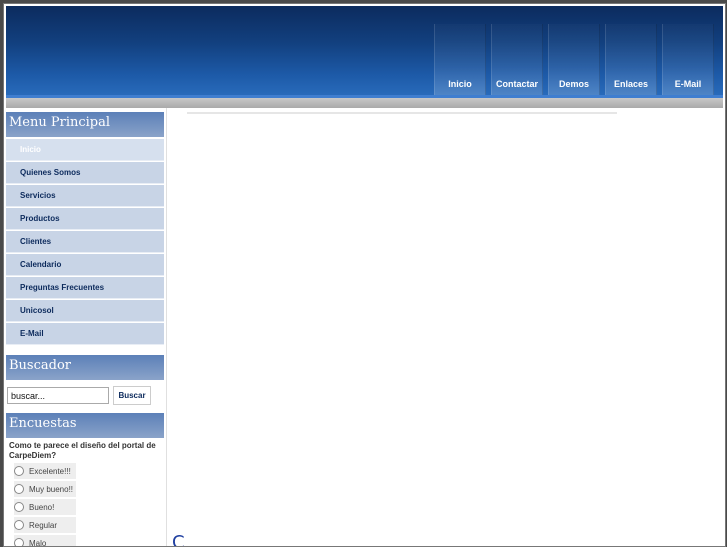 This screenshot has height=547, width=727. Describe the element at coordinates (85, 173) in the screenshot. I see `menu-item-quienes-somos: Quienes Somos` at that location.